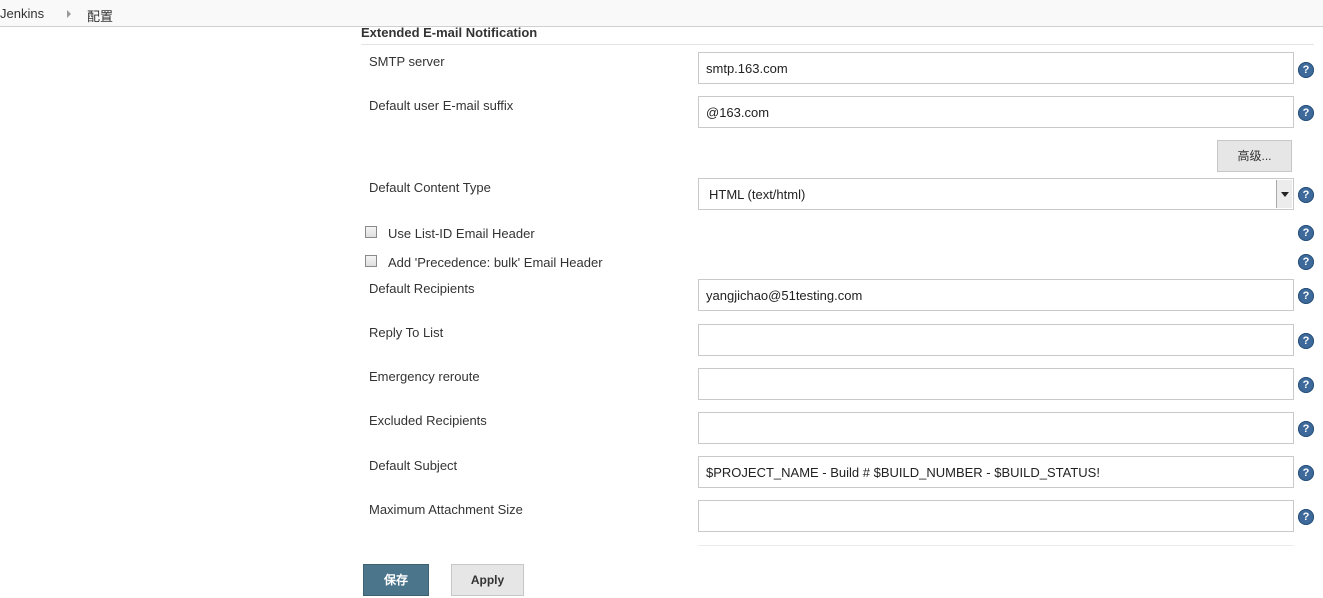 The image size is (1323, 598). What do you see at coordinates (996, 194) in the screenshot?
I see `content-type-select: HTML (text/html)` at bounding box center [996, 194].